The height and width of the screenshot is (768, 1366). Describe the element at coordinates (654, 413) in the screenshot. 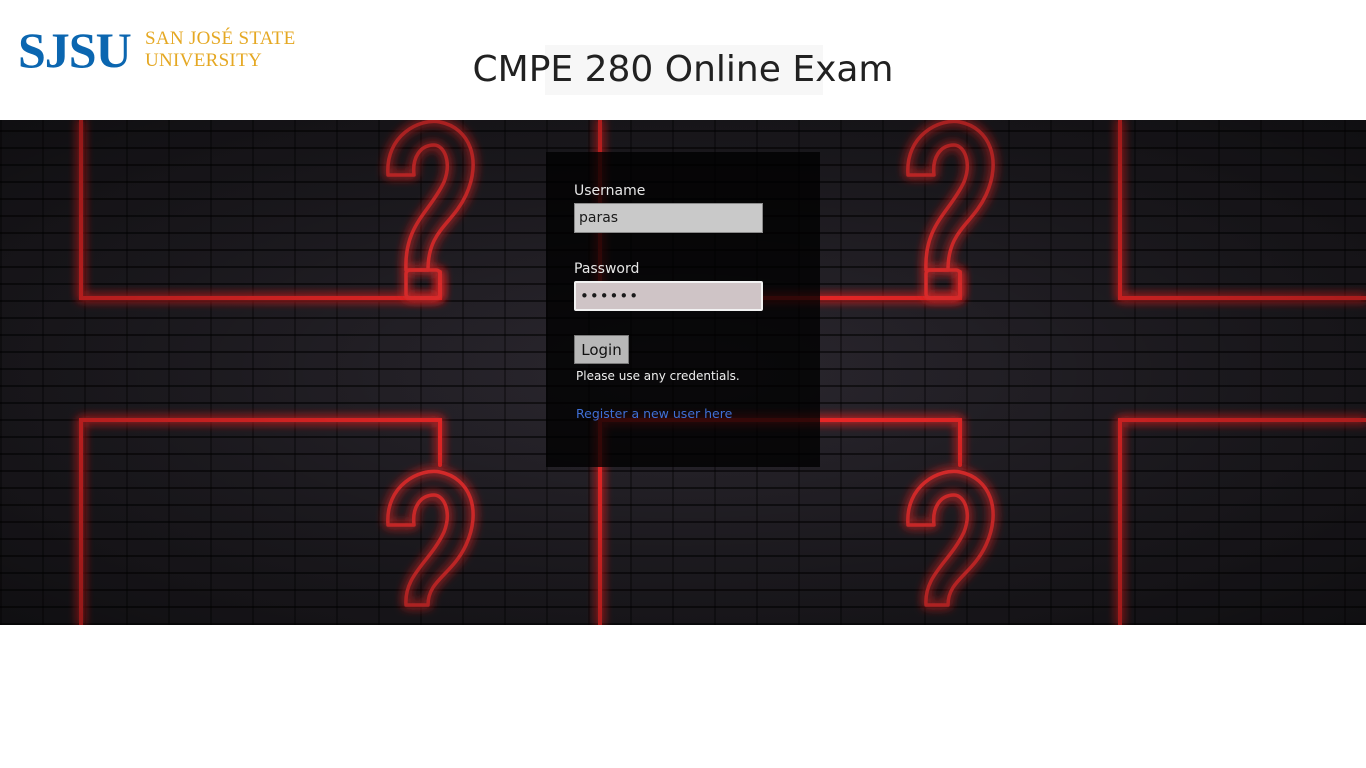

I see `register-link: Register a new user here` at that location.